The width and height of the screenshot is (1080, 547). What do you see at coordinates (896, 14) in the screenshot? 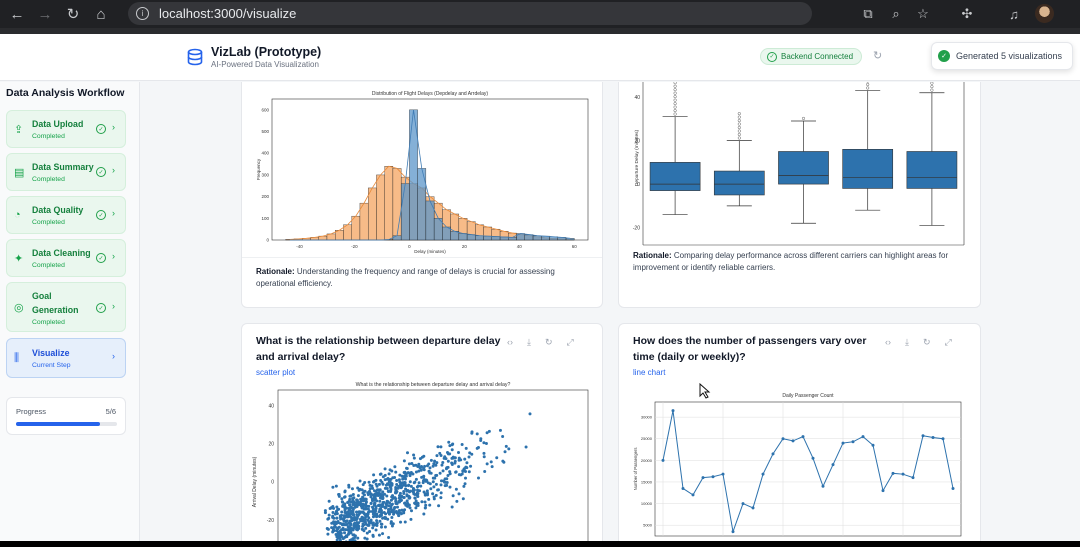
I see `zoom-icon: ⌕` at bounding box center [896, 14].